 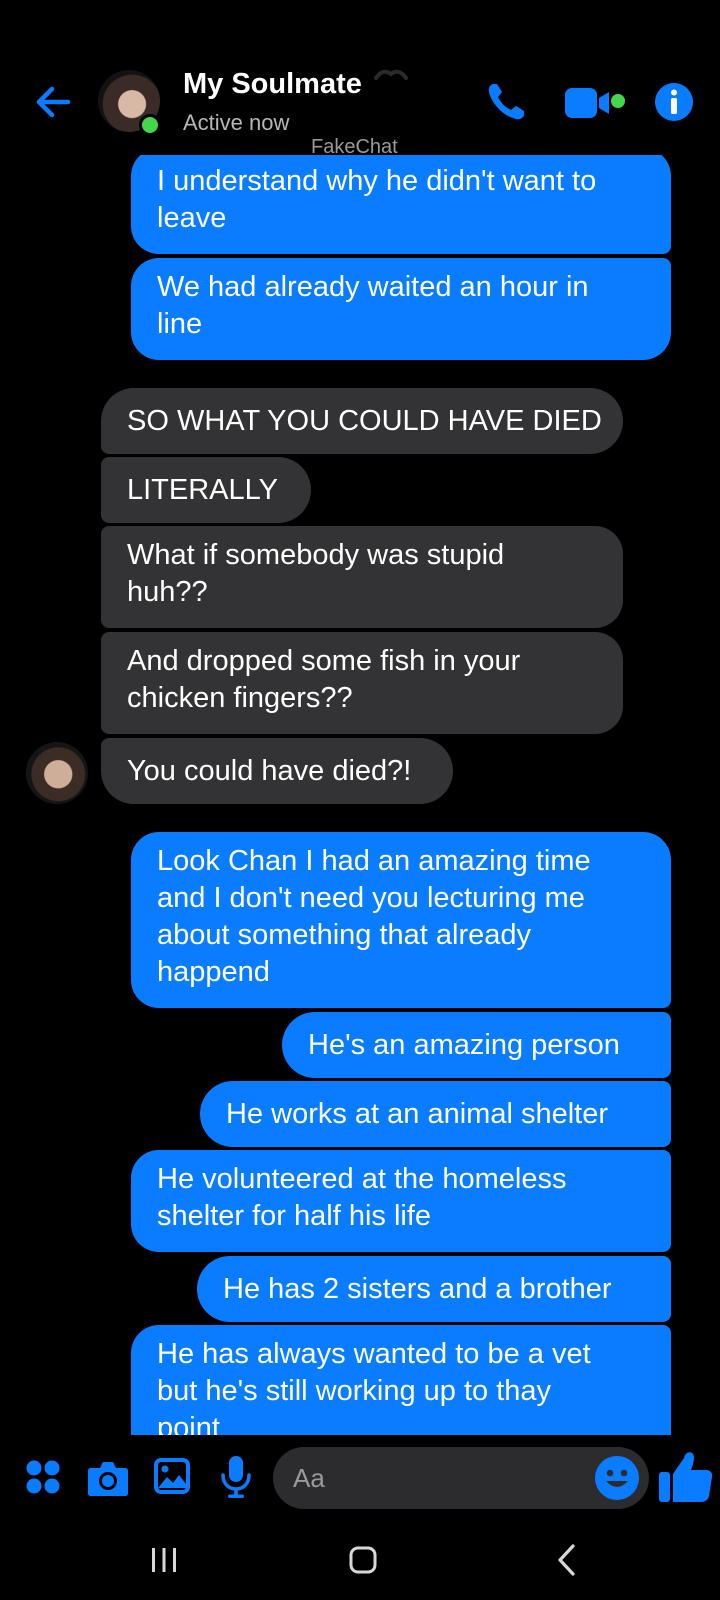 What do you see at coordinates (54, 102) in the screenshot?
I see `back-arrow-icon` at bounding box center [54, 102].